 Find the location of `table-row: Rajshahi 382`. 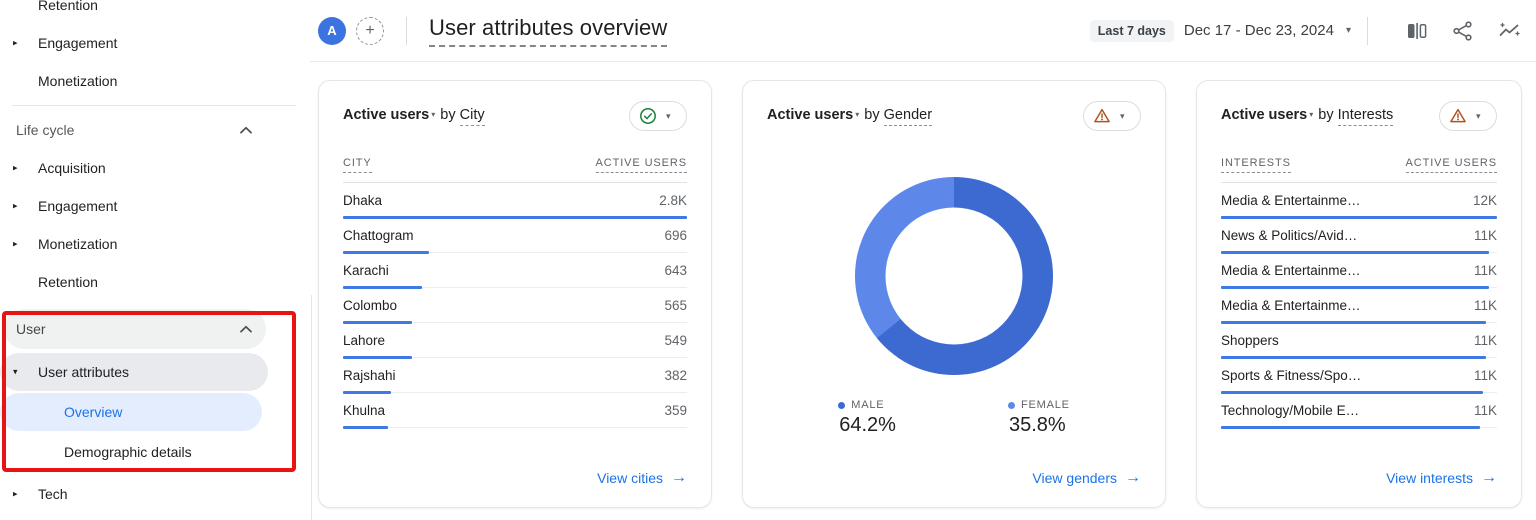

table-row: Rajshahi 382 is located at coordinates (515, 376).